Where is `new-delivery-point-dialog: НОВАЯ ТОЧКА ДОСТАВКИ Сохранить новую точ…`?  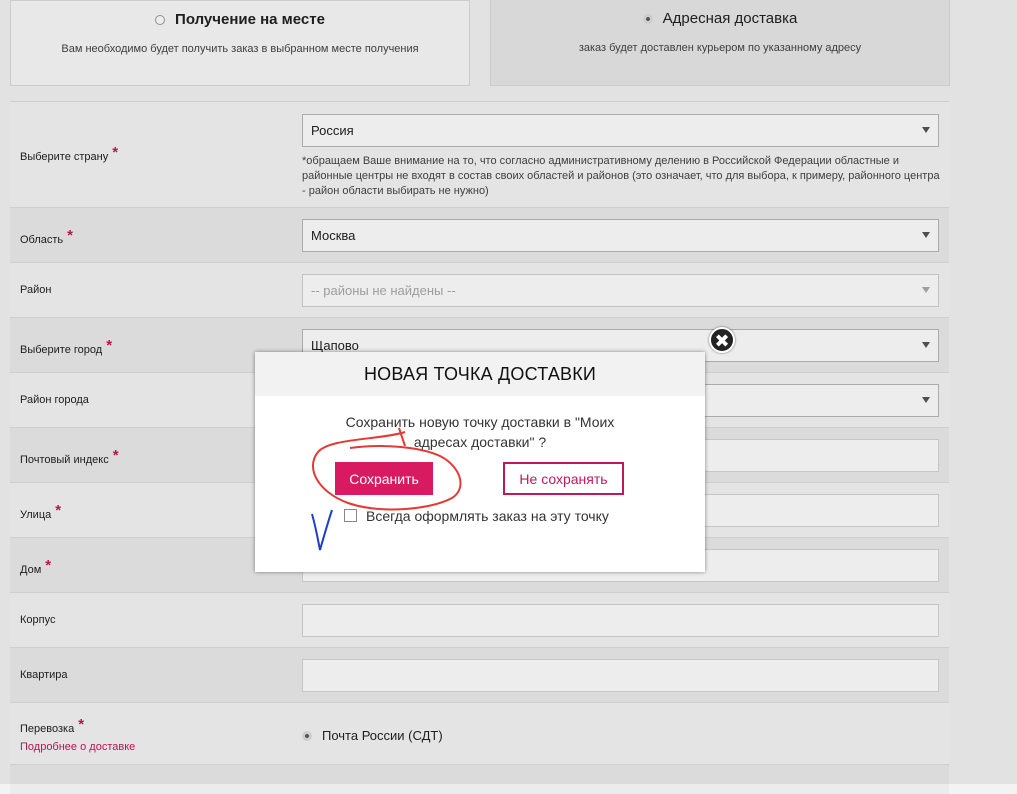 new-delivery-point-dialog: НОВАЯ ТОЧКА ДОСТАВКИ Сохранить новую точ… is located at coordinates (480, 462).